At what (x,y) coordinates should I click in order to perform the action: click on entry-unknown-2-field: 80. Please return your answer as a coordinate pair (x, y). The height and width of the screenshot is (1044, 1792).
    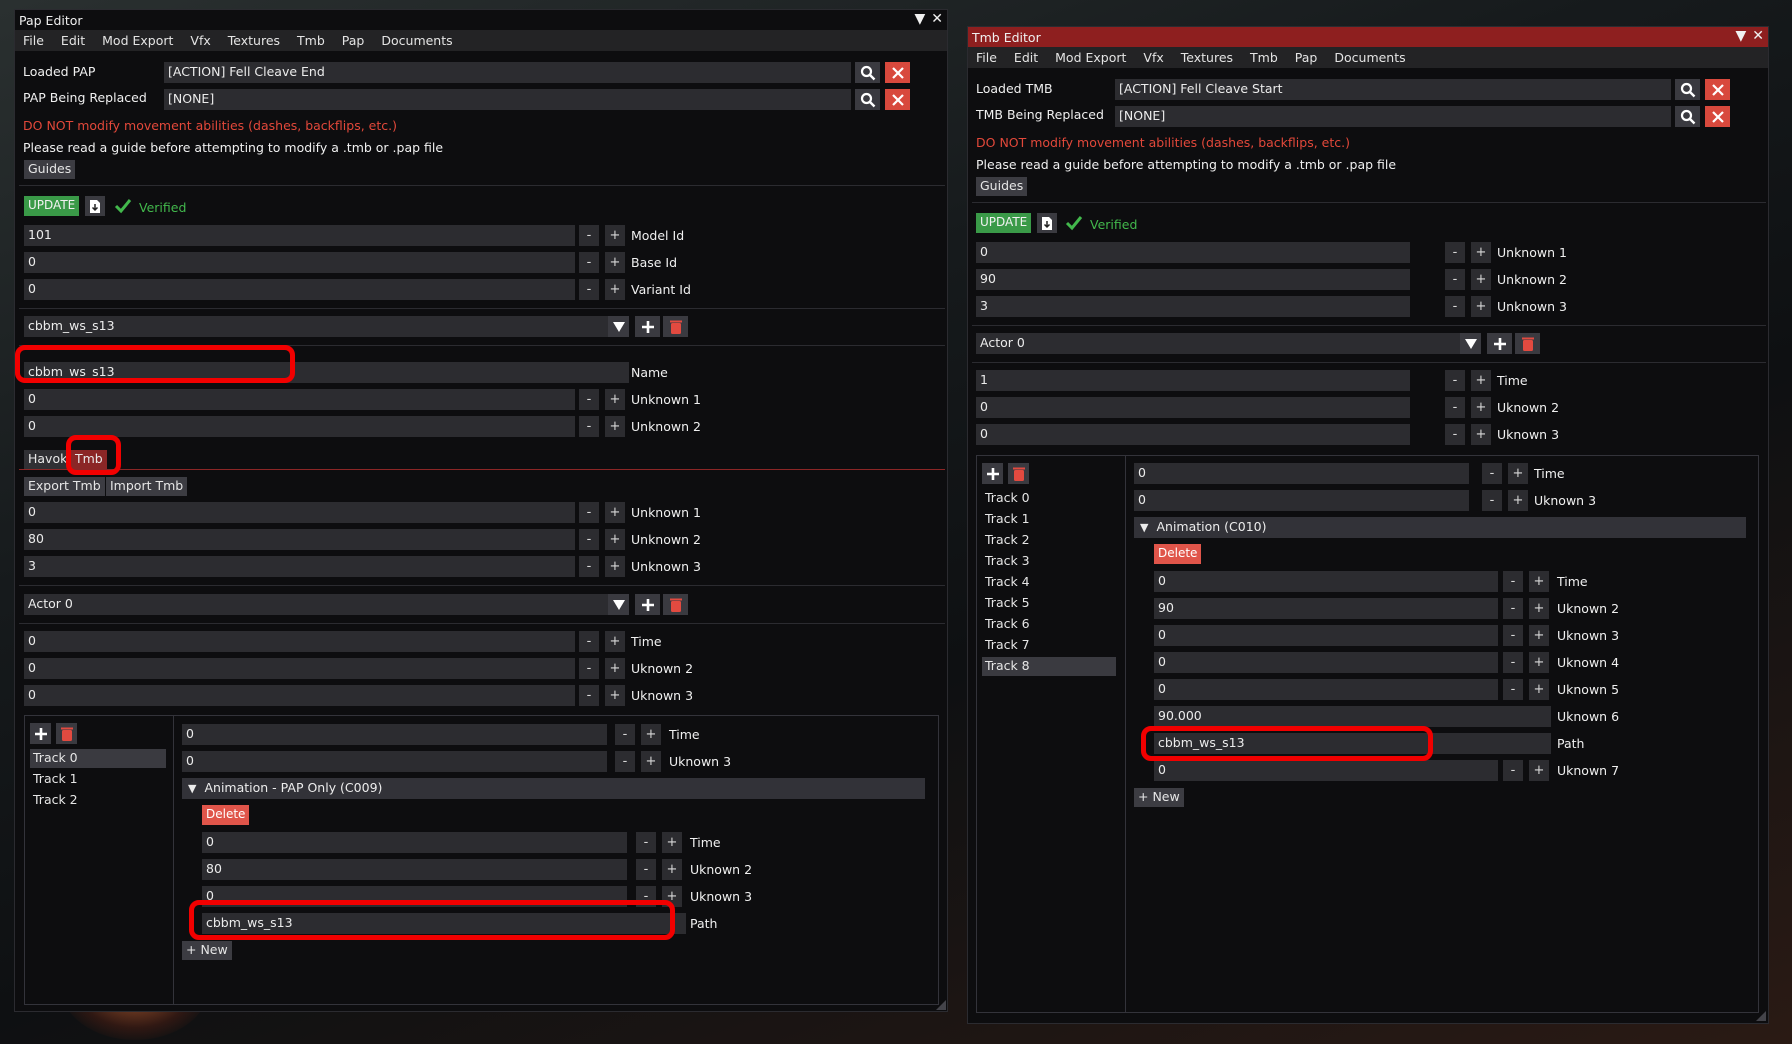
    Looking at the image, I should click on (414, 869).